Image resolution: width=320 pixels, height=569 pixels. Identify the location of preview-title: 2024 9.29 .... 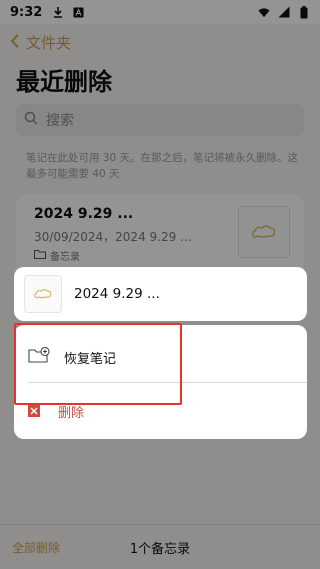
(117, 294).